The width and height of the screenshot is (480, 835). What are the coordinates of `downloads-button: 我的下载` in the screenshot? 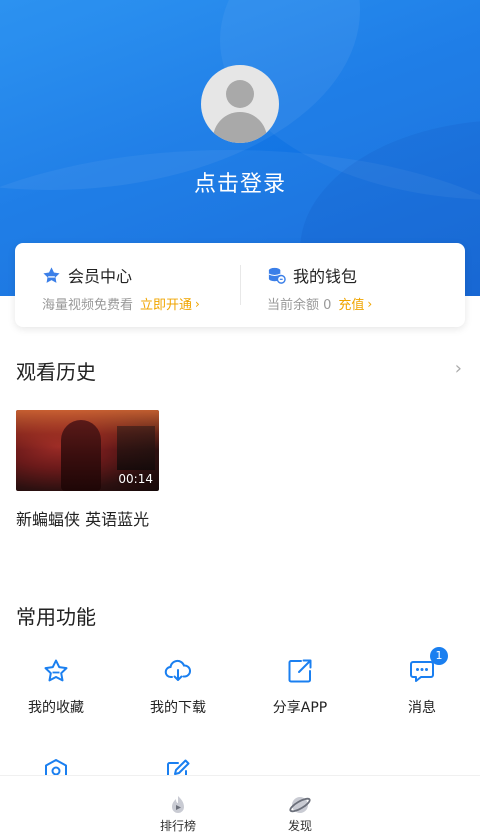 It's located at (178, 687).